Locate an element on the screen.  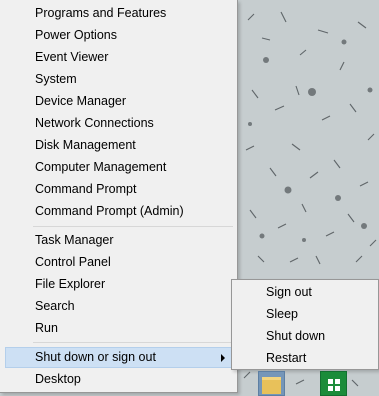
submenu-item-sleep: Sleep is located at coordinates (305, 314).